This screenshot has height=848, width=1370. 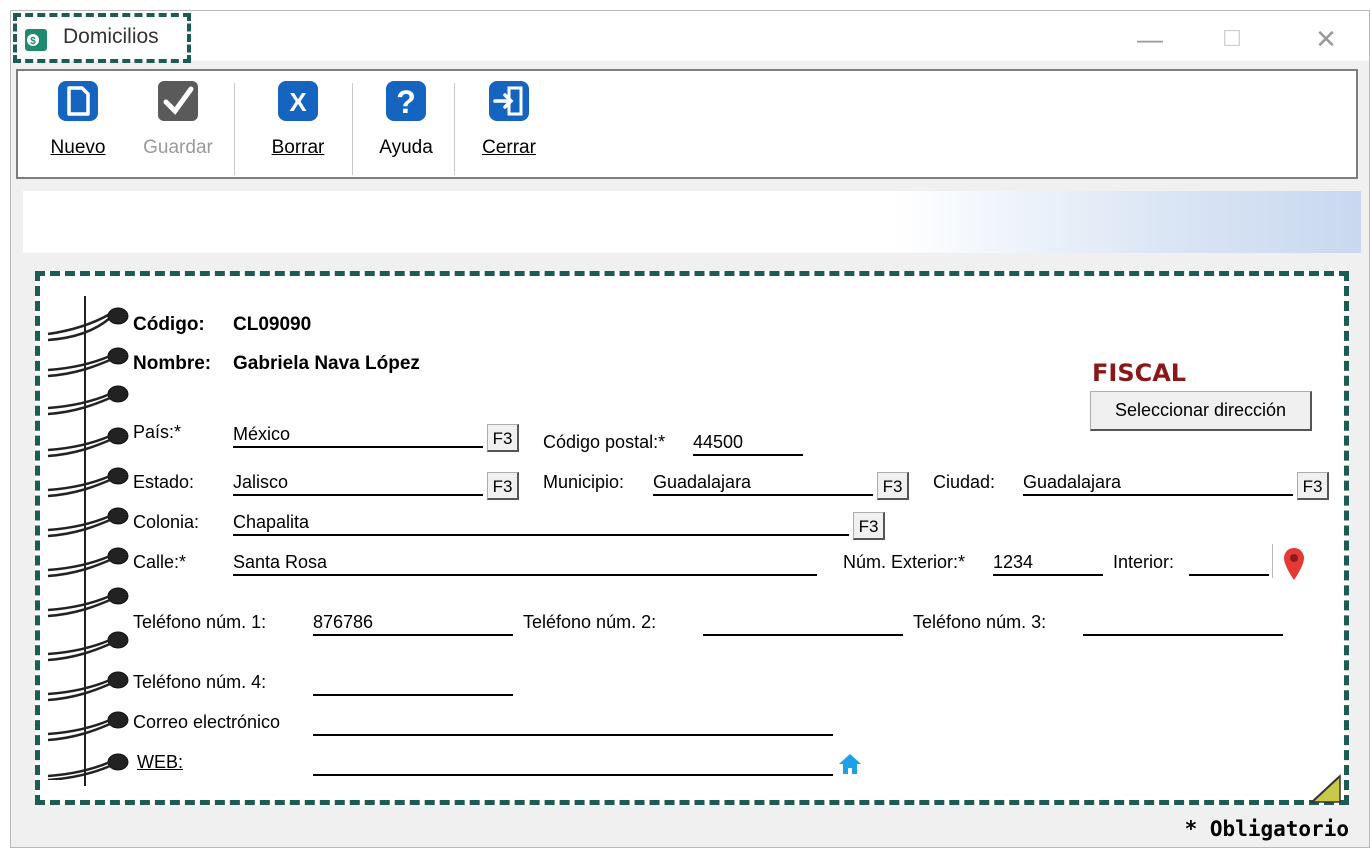 What do you see at coordinates (78, 147) in the screenshot?
I see `nuevo-label: Nuevo` at bounding box center [78, 147].